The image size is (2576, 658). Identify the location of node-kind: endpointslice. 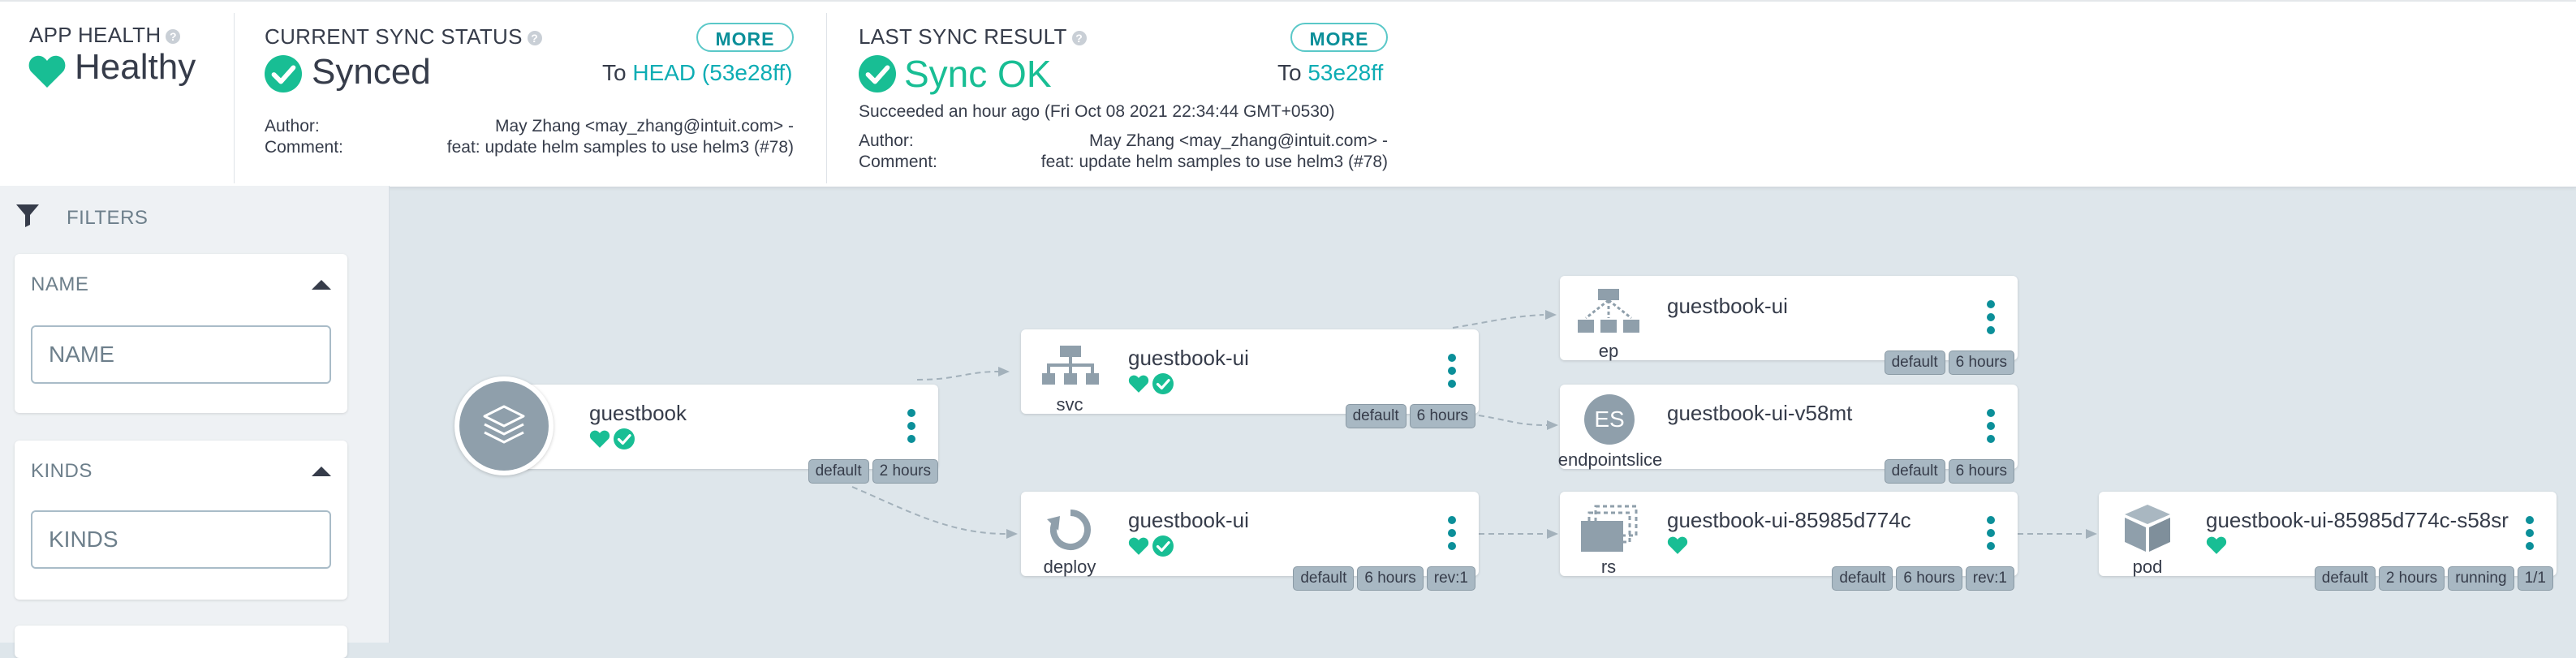
(1610, 459).